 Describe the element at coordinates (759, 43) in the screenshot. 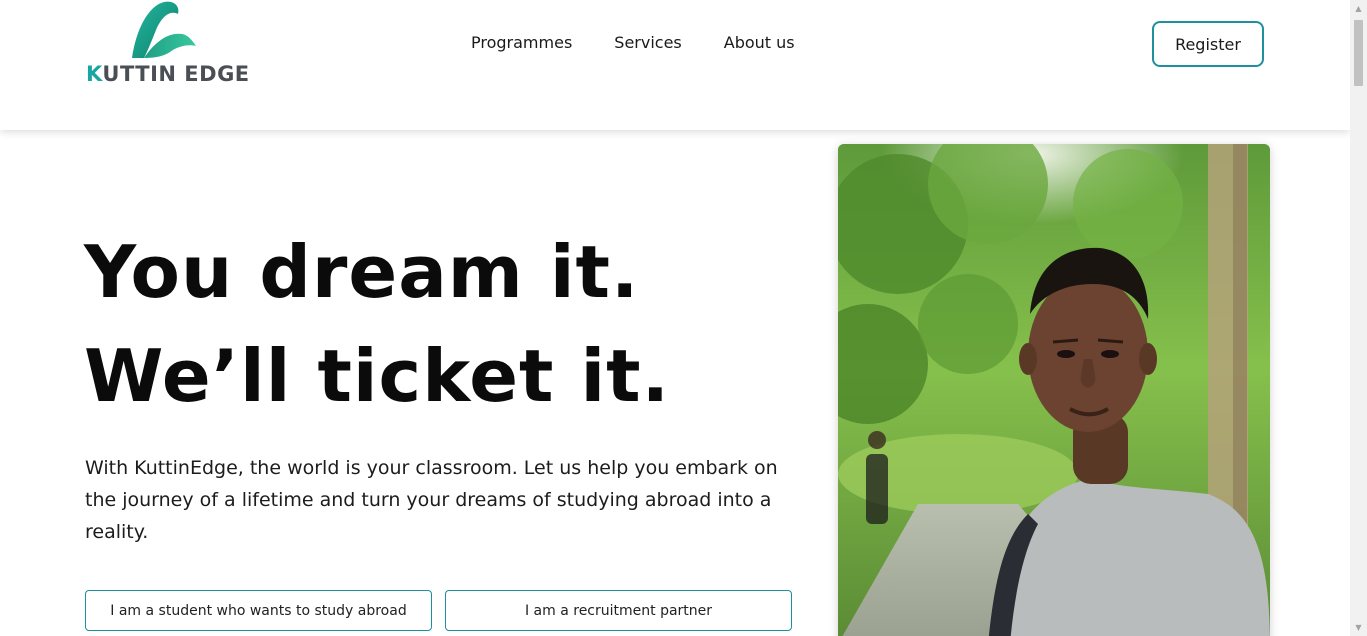

I see `nav-about-us: About us` at that location.